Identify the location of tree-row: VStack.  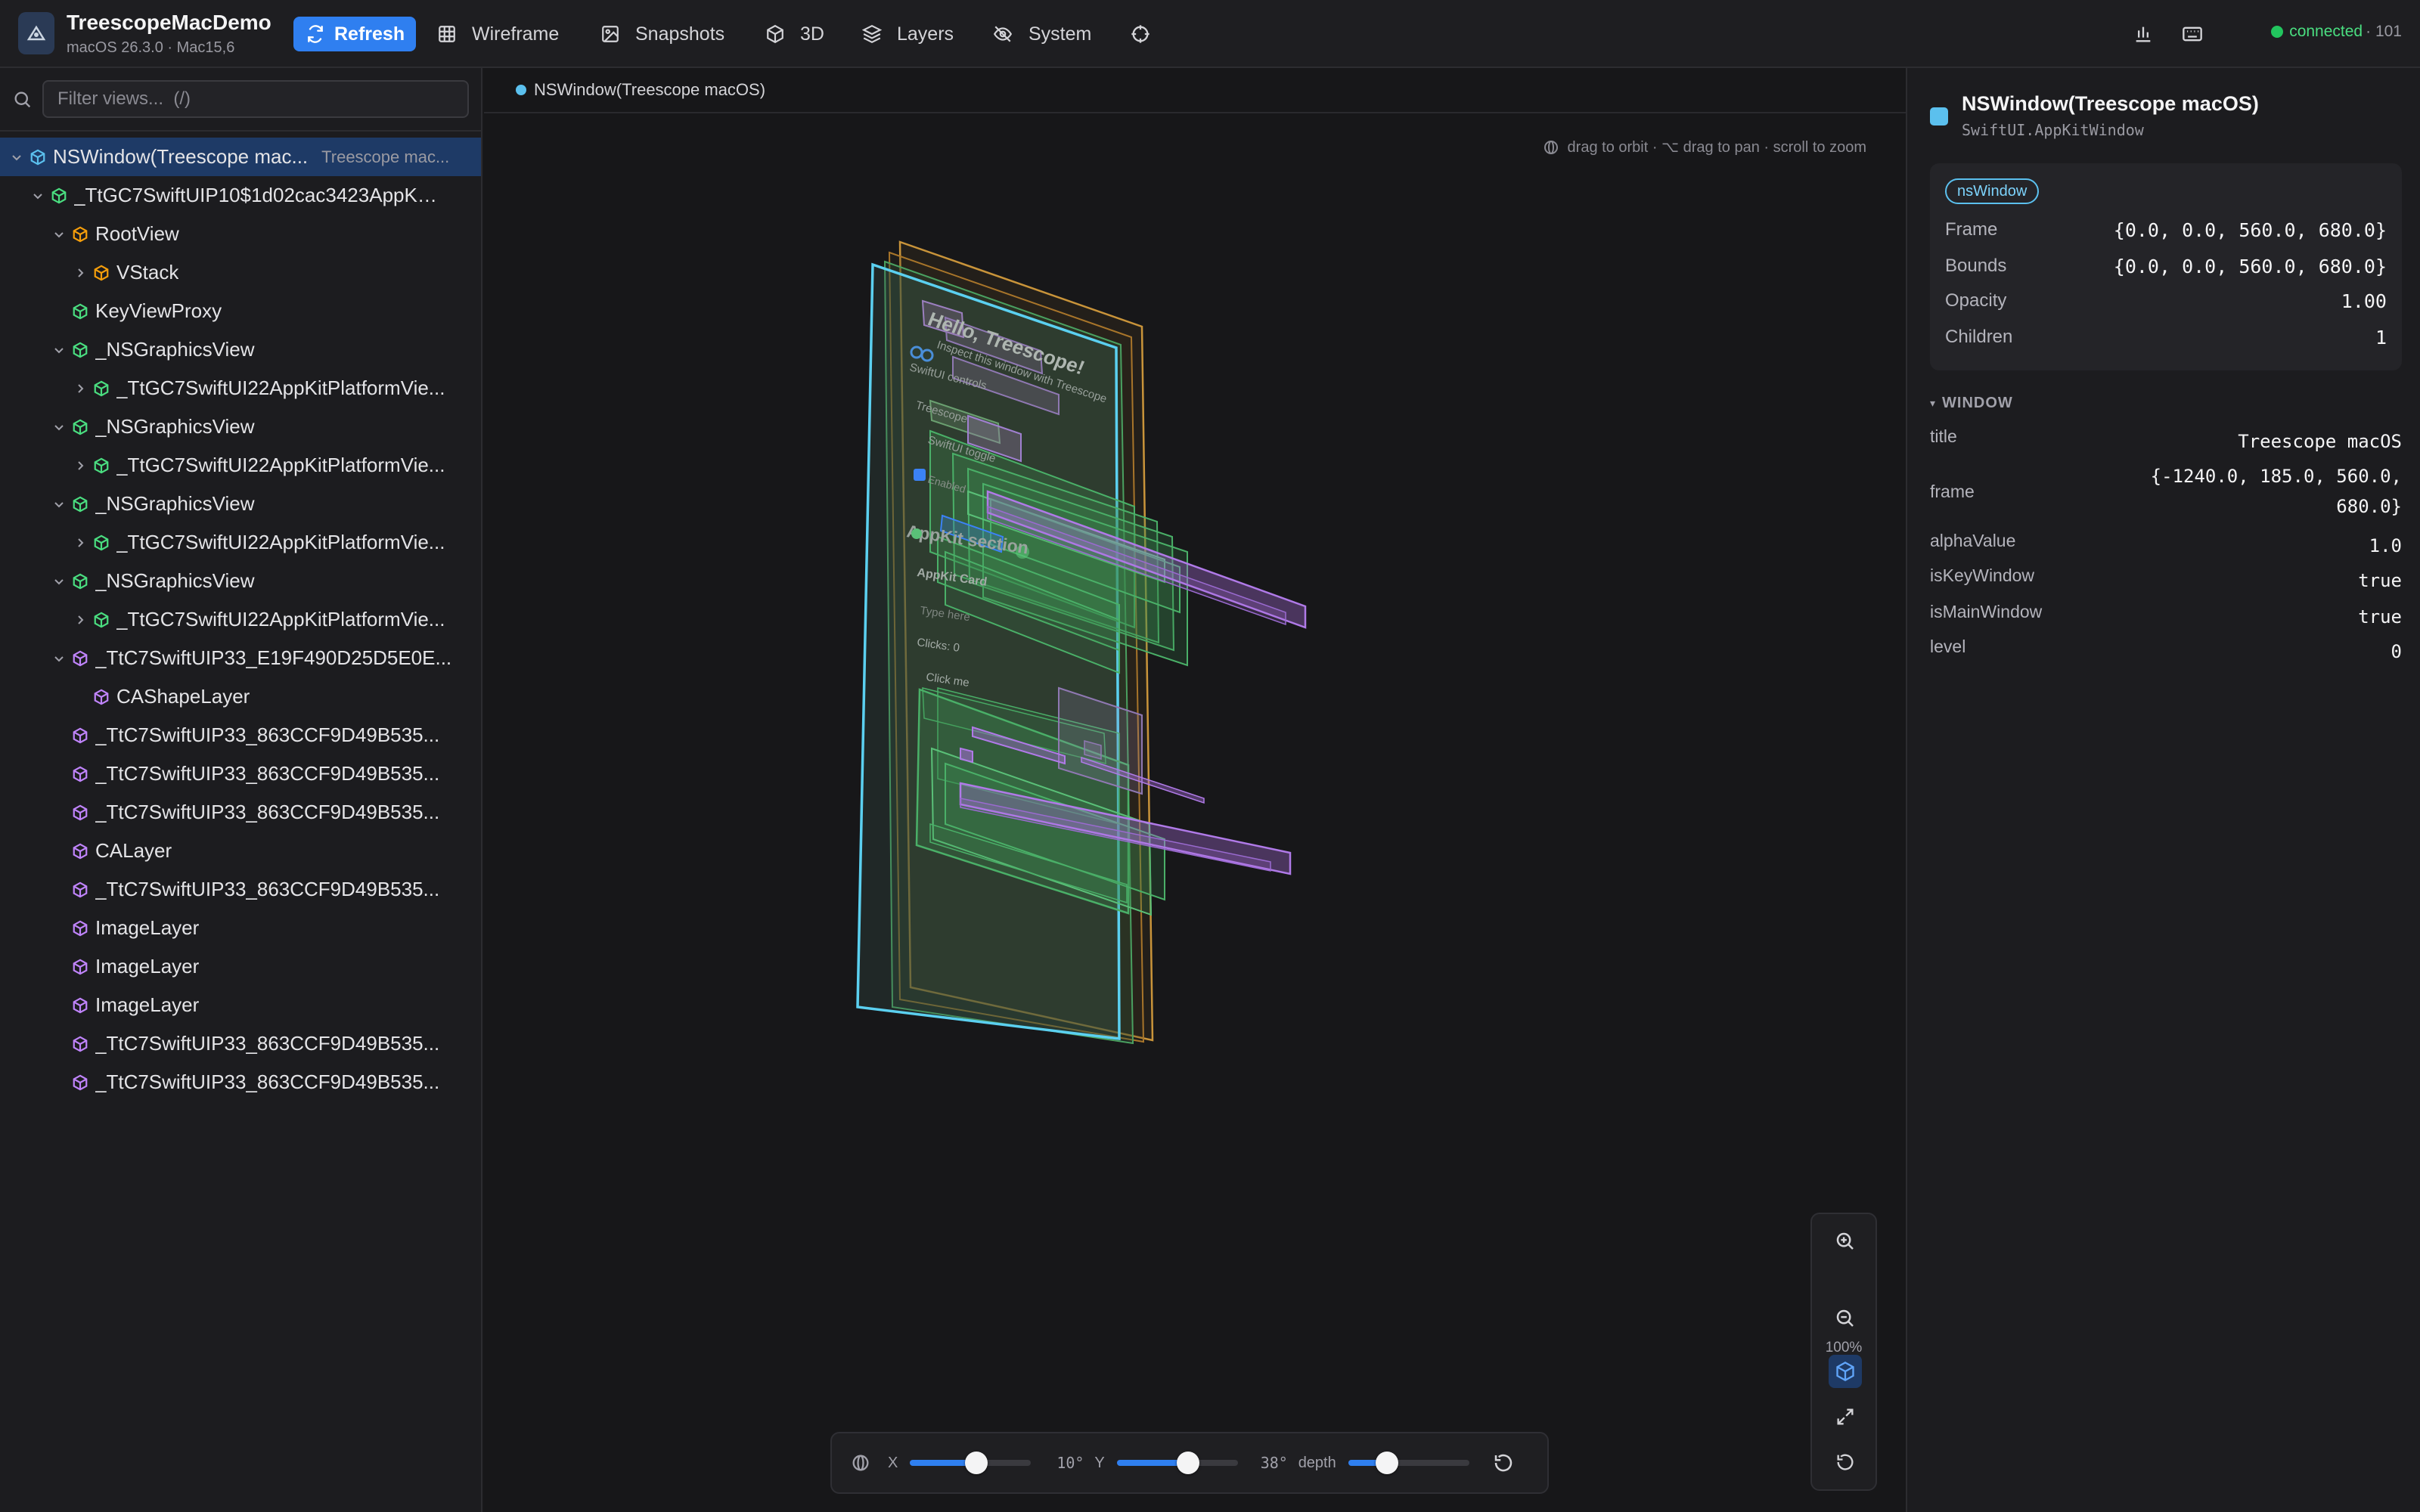
(241, 272).